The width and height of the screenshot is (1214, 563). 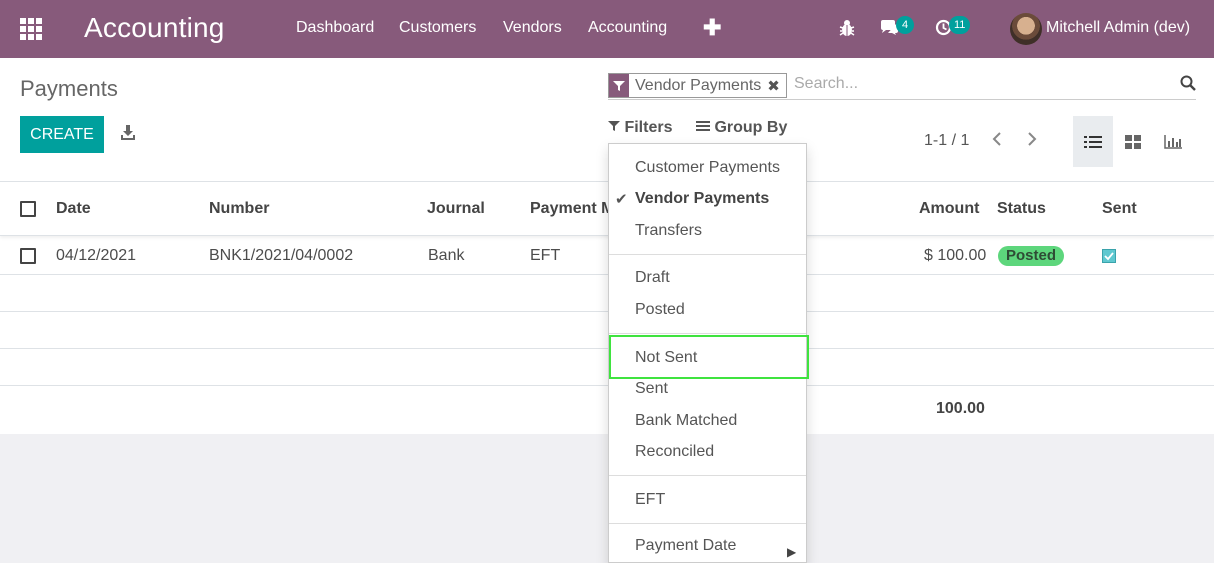 What do you see at coordinates (666, 358) in the screenshot?
I see `filter-not-sent: Not Sent` at bounding box center [666, 358].